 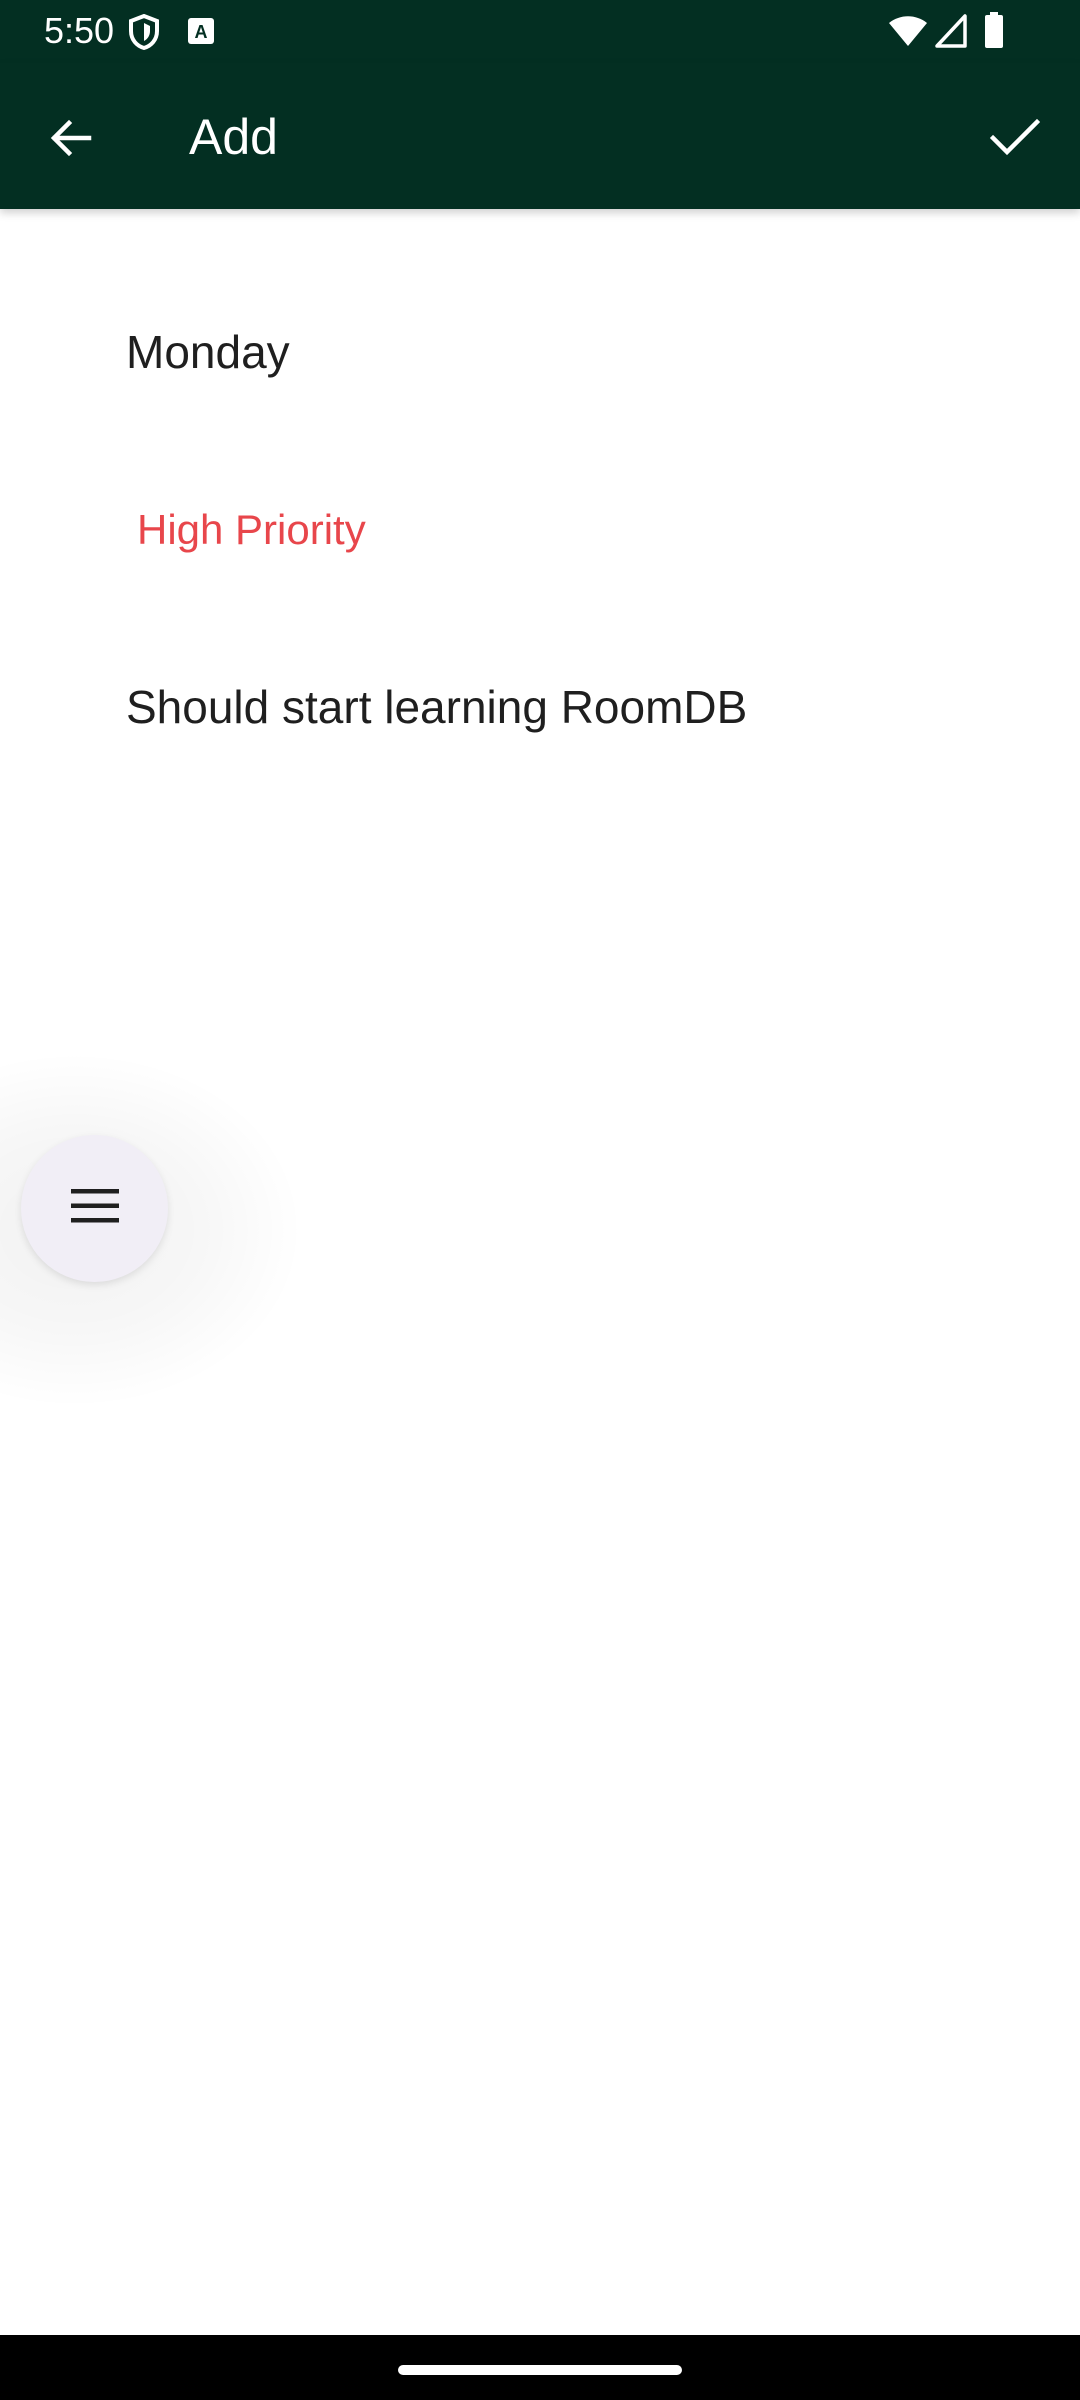 I want to click on page-title: Add, so click(x=233, y=137).